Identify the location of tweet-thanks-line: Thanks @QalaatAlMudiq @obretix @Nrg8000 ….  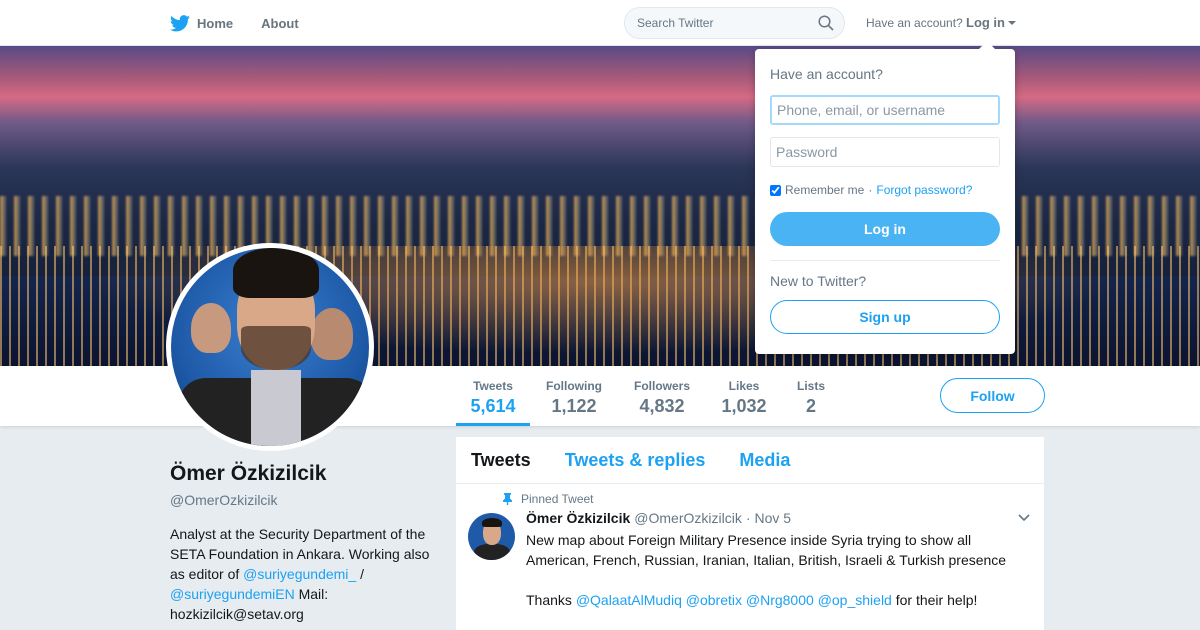
(776, 600).